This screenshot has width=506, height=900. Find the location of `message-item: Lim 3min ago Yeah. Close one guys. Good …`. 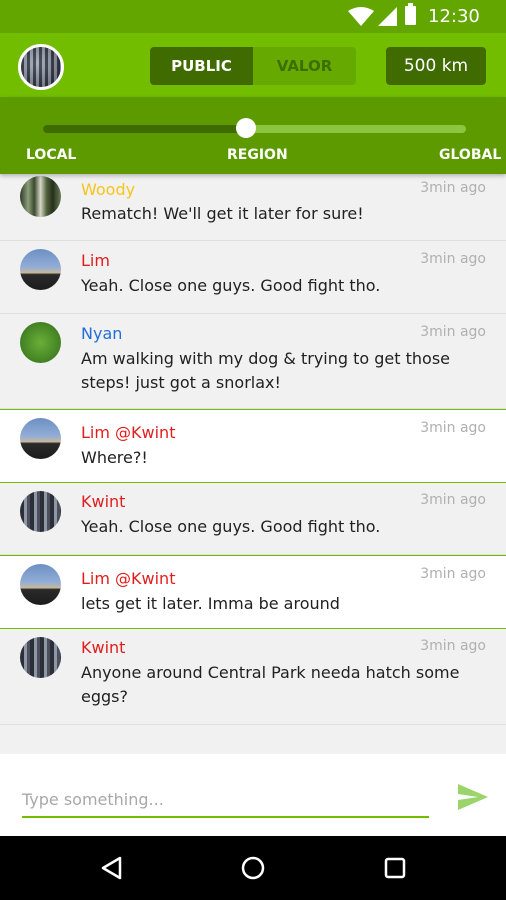

message-item: Lim 3min ago Yeah. Close one guys. Good … is located at coordinates (253, 277).